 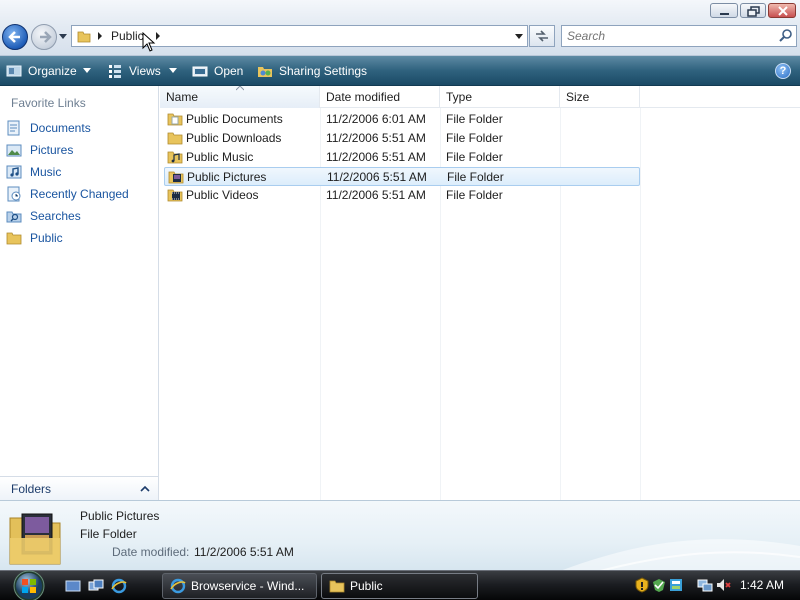 I want to click on help-button: ?, so click(x=783, y=71).